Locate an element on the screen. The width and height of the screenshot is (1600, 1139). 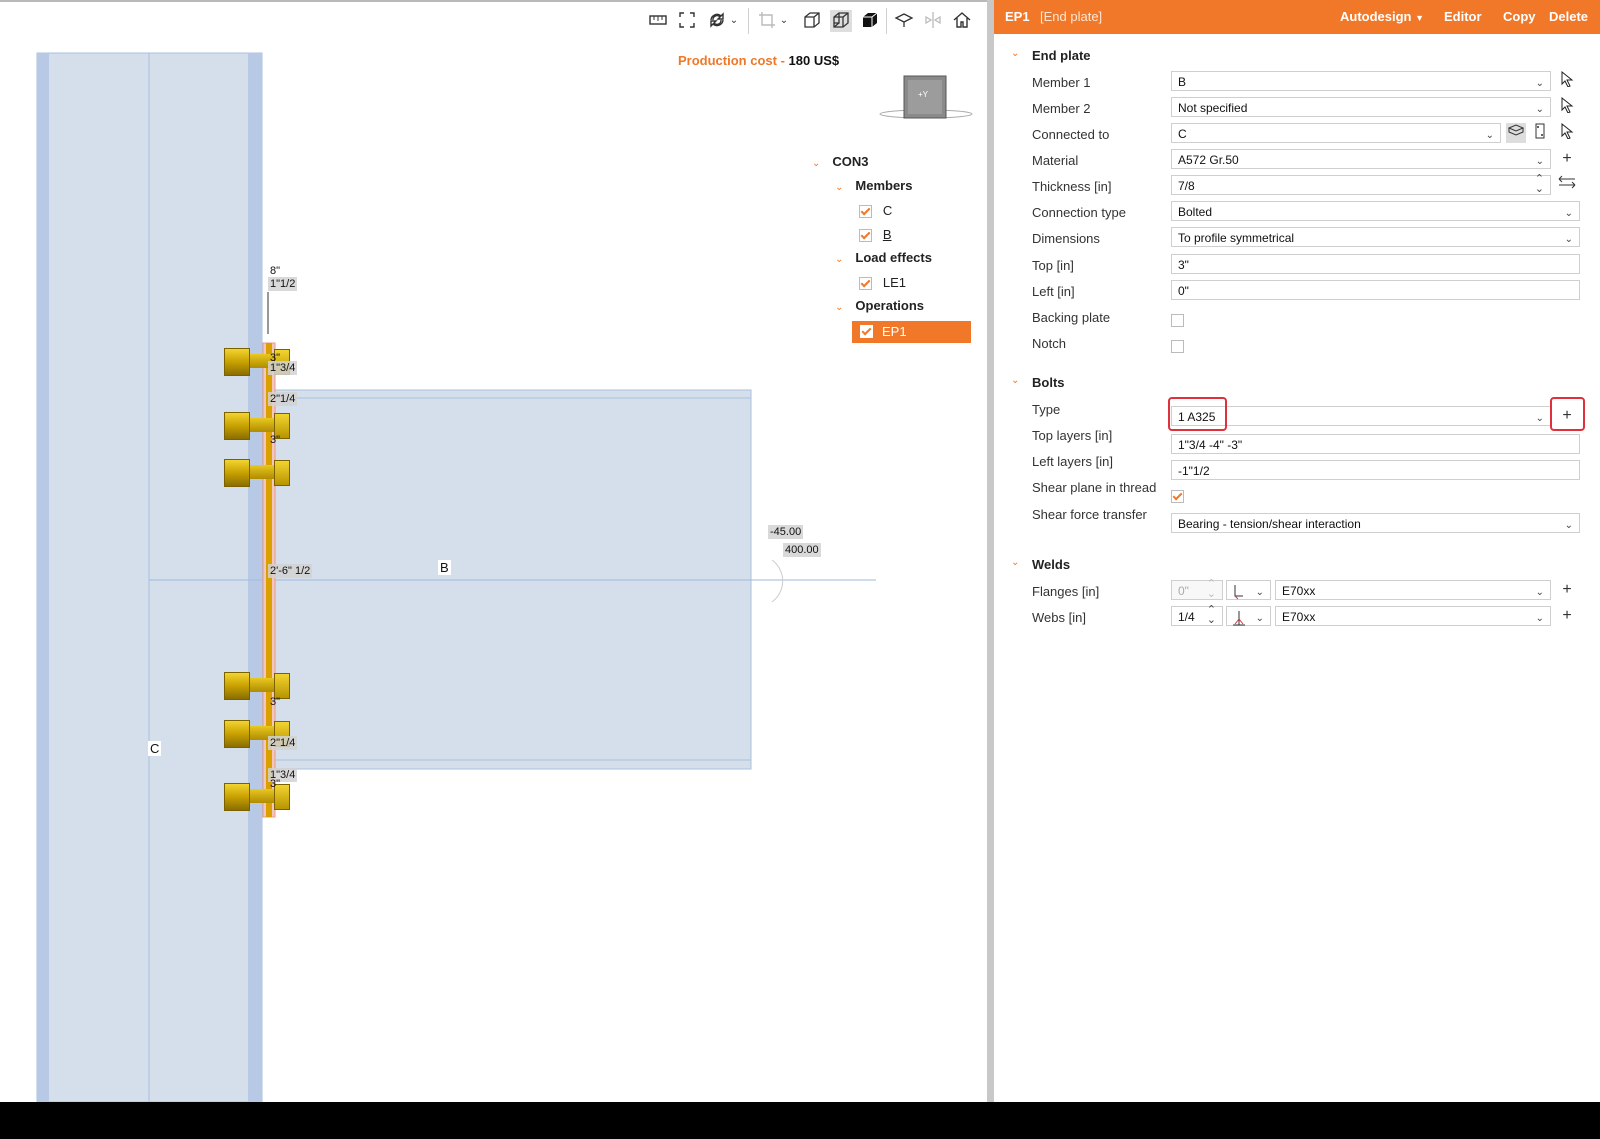
left-layers-value: -1"1/2 is located at coordinates (1194, 471).